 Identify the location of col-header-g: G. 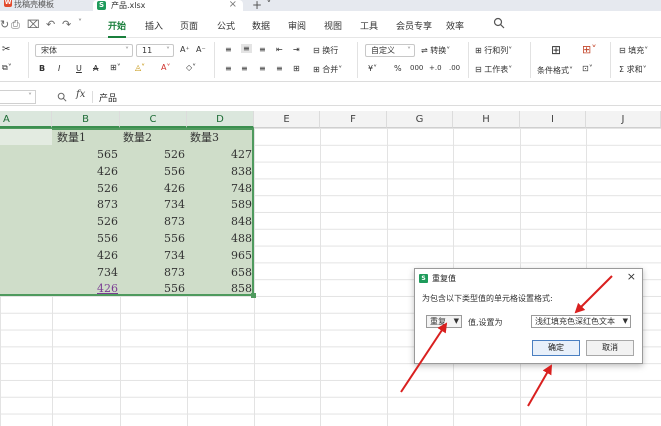
(420, 119).